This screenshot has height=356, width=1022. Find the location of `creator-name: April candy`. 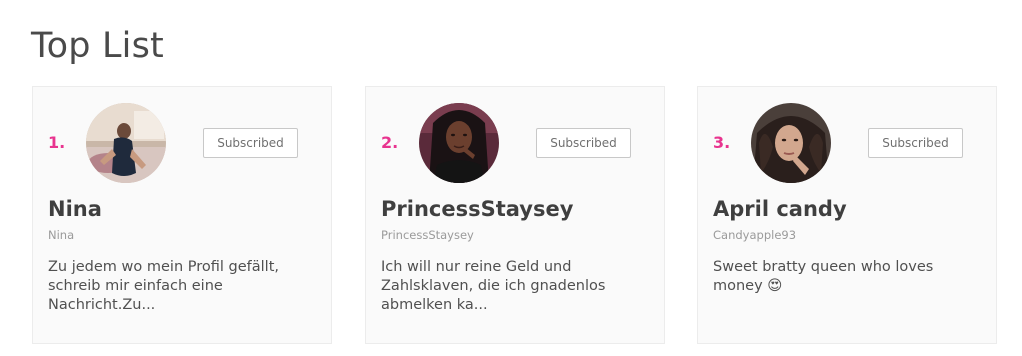

creator-name: April candy is located at coordinates (780, 209).